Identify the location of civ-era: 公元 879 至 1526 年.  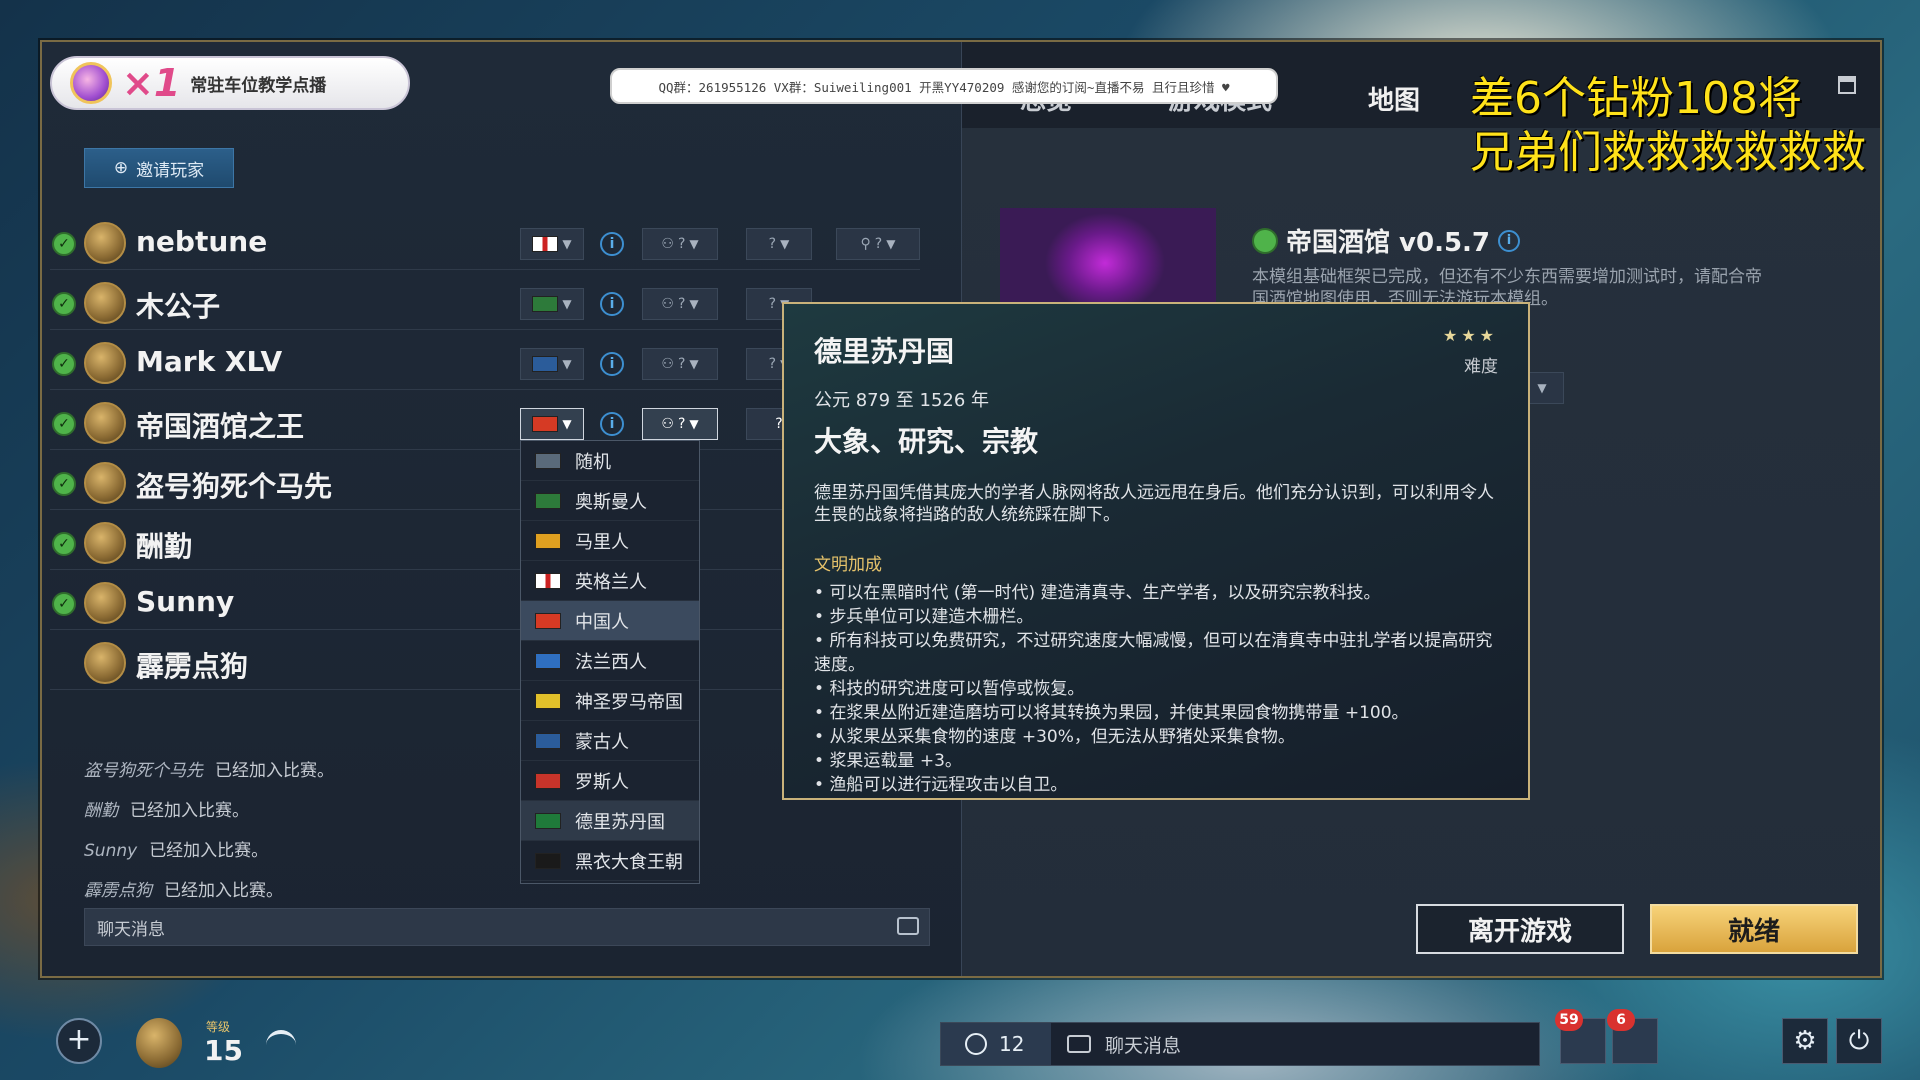
(902, 400).